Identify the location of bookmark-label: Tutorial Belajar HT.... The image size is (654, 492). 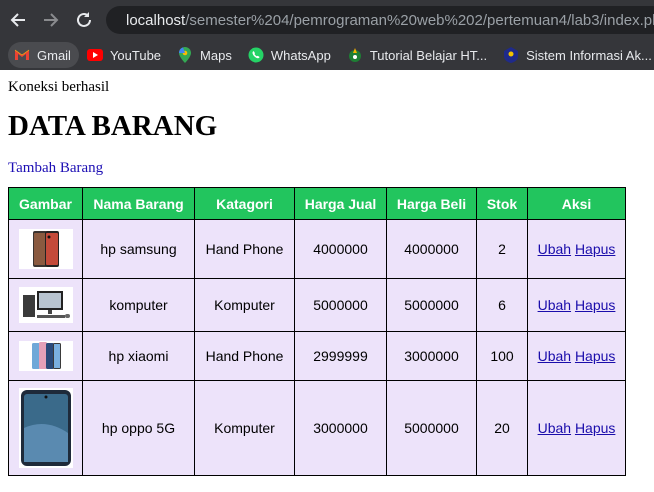
(428, 55).